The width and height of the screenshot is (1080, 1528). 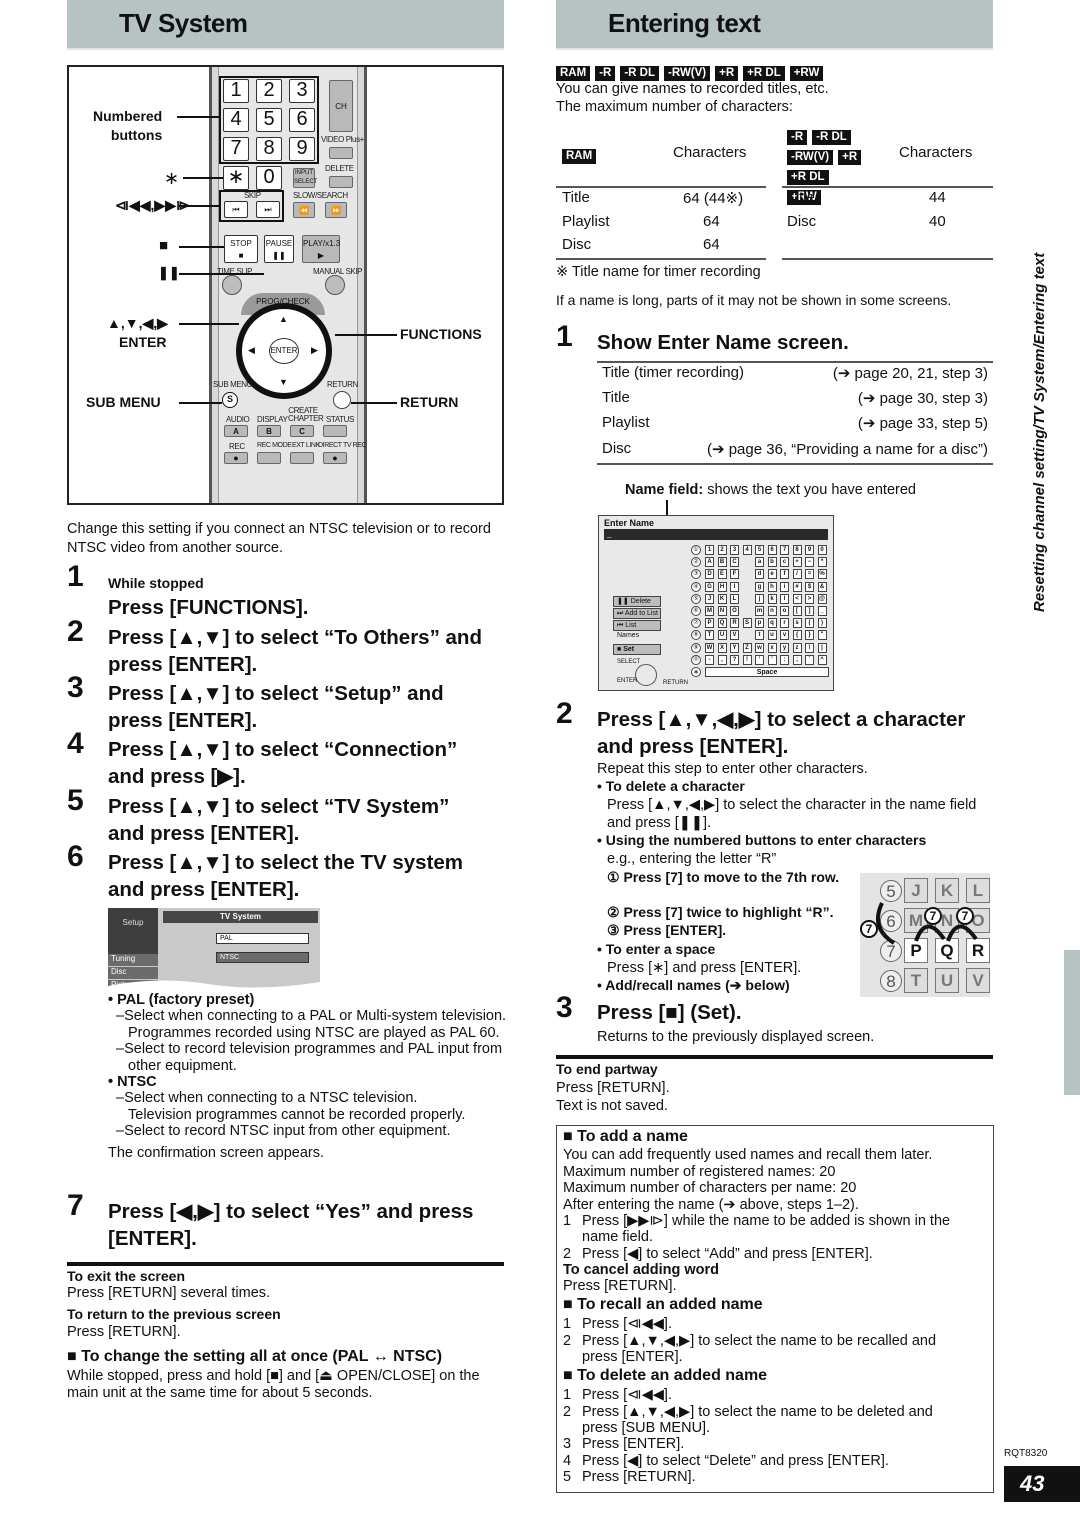 What do you see at coordinates (767, 672) in the screenshot?
I see `space-key: Space` at bounding box center [767, 672].